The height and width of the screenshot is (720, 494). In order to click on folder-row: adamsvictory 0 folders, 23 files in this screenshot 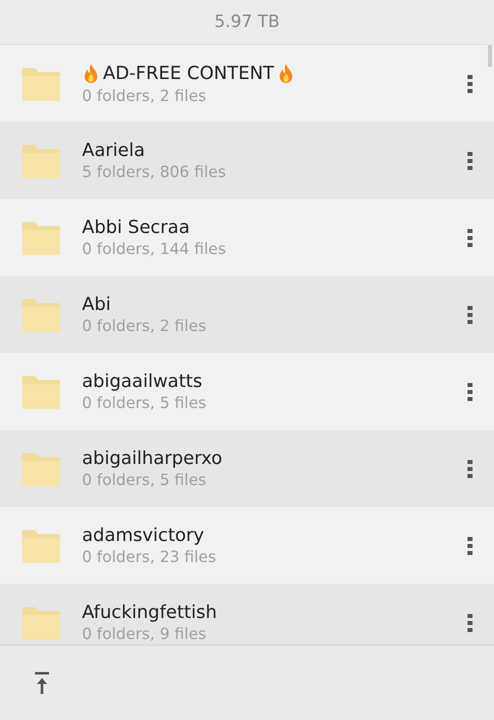, I will do `click(247, 545)`.